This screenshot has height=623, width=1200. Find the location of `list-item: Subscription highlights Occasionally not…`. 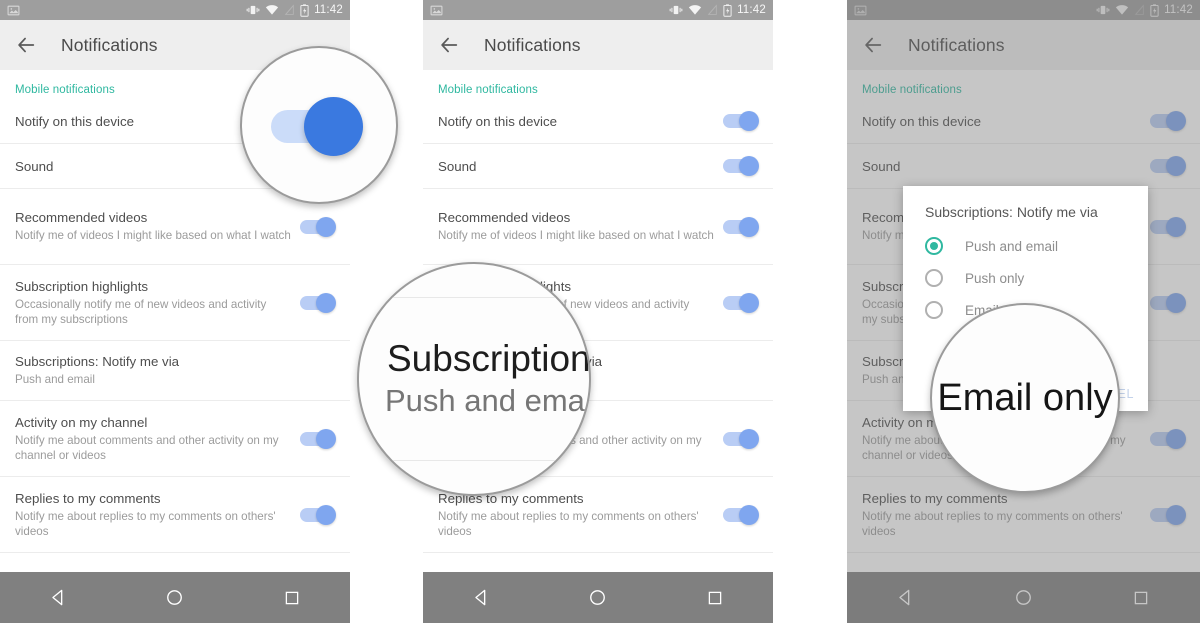

list-item: Subscription highlights Occasionally not… is located at coordinates (175, 303).